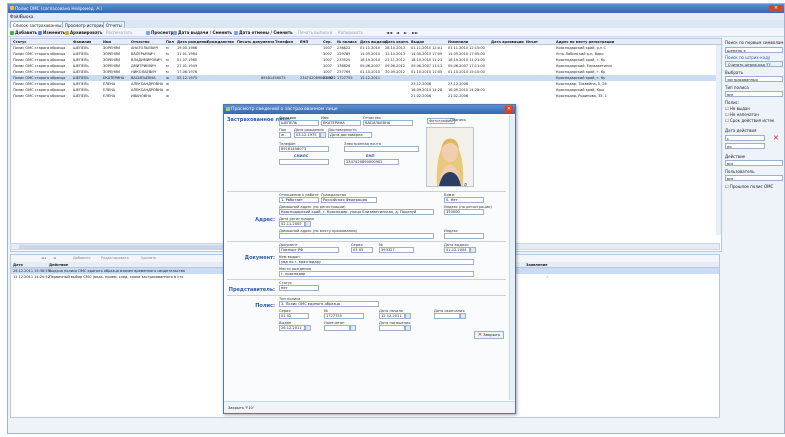 The height and width of the screenshot is (437, 785). What do you see at coordinates (397, 32) in the screenshot?
I see `prev-button: ◄` at bounding box center [397, 32].